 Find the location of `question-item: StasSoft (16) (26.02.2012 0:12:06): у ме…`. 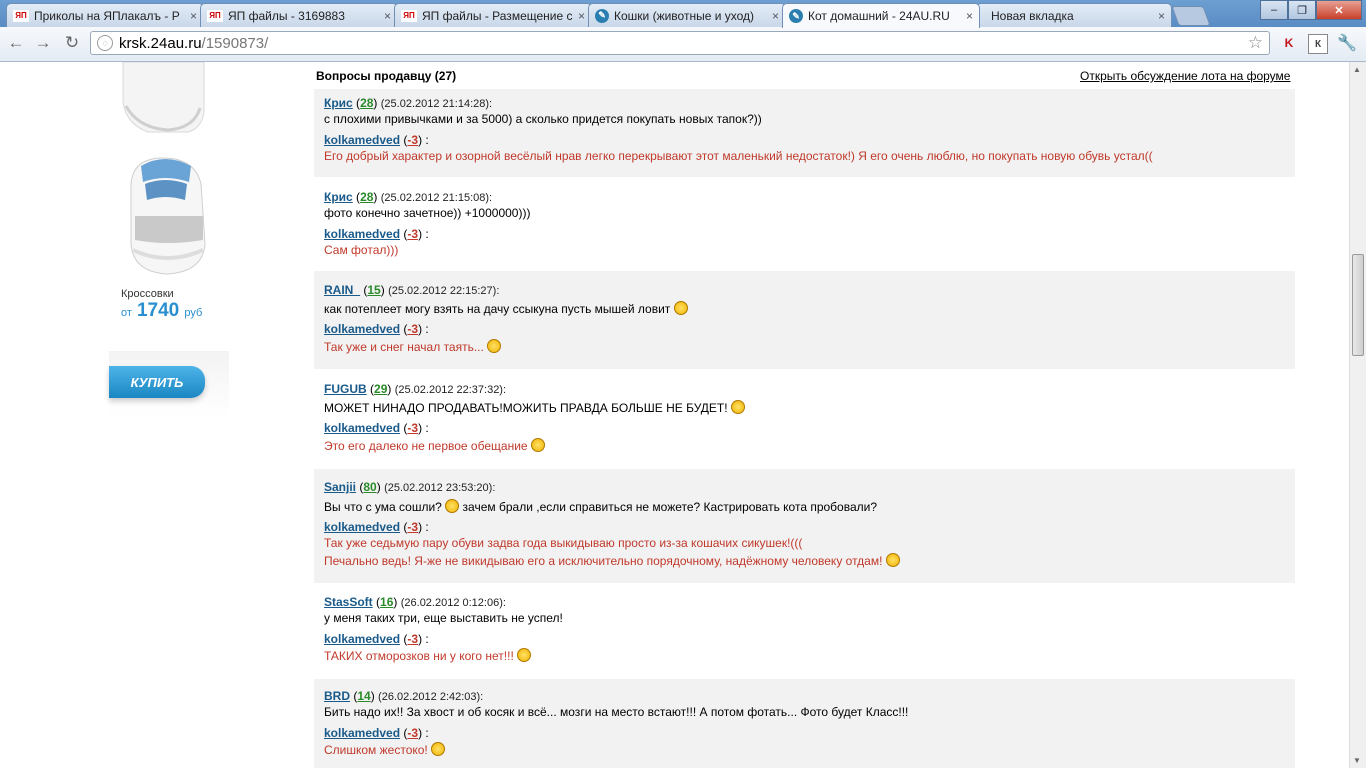

question-item: StasSoft (16) (26.02.2012 0:12:06): у ме… is located at coordinates (443, 629).